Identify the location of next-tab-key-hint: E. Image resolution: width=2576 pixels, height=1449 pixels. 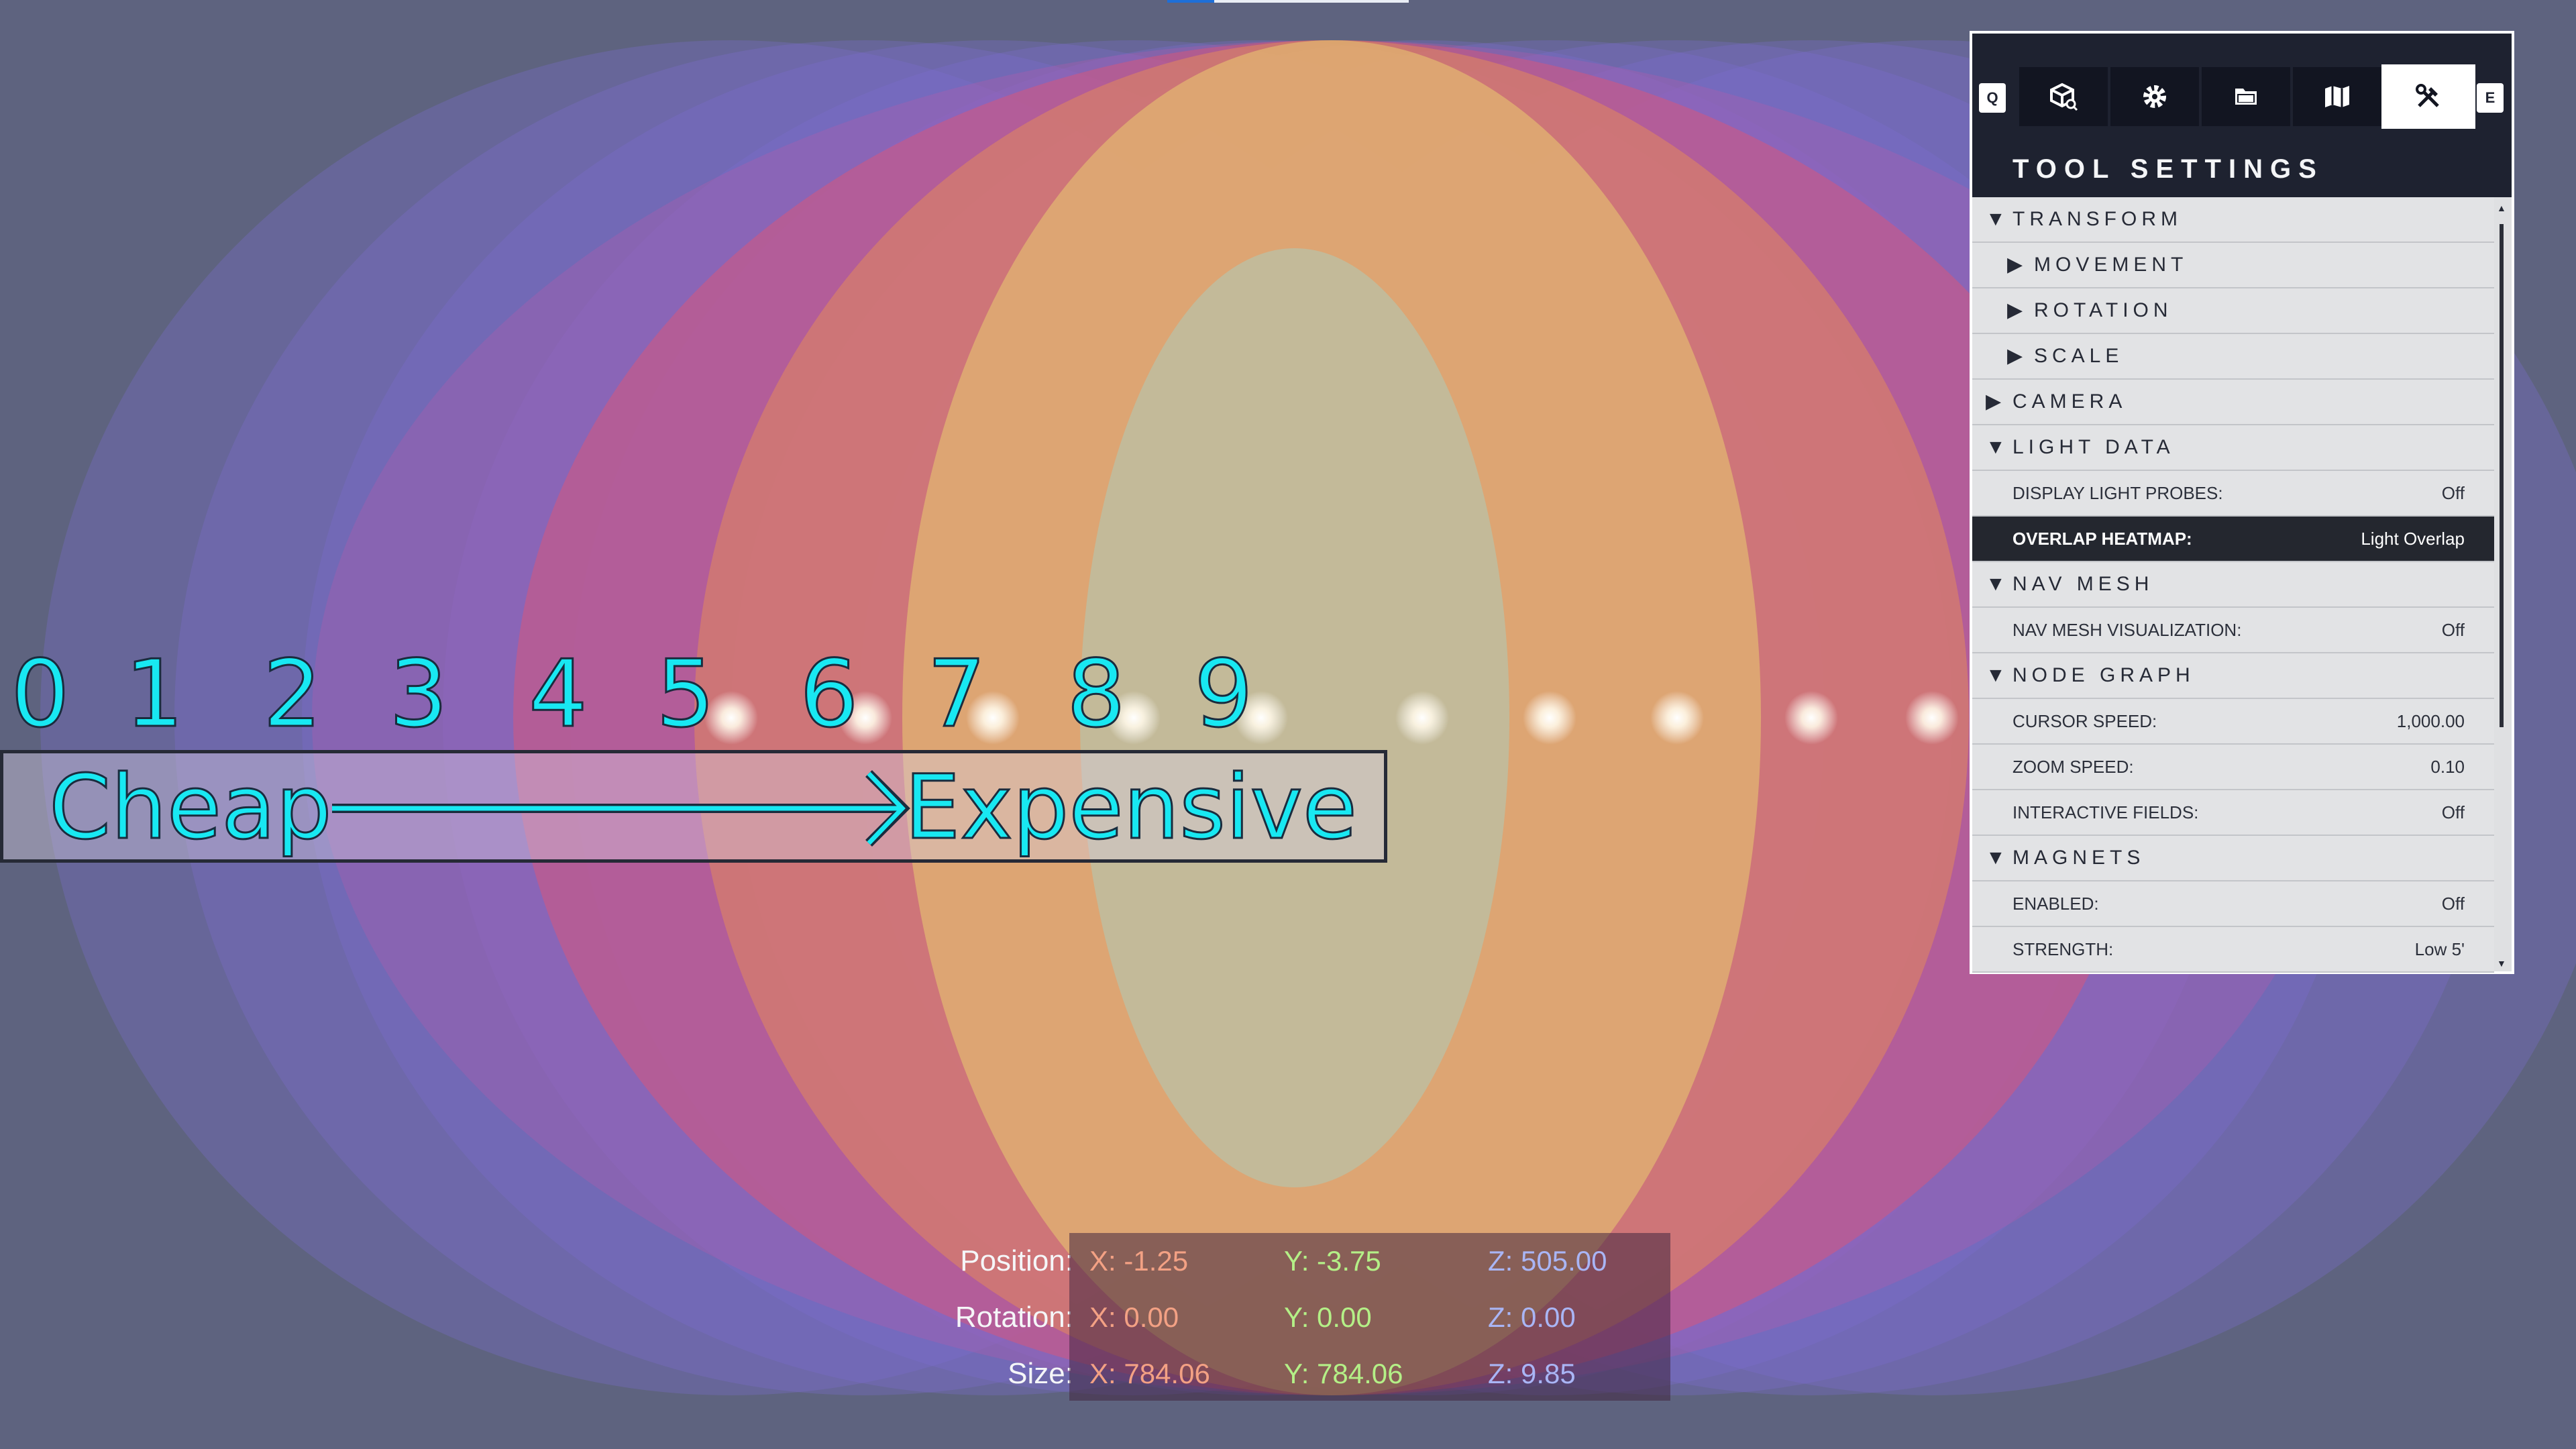
(2490, 98).